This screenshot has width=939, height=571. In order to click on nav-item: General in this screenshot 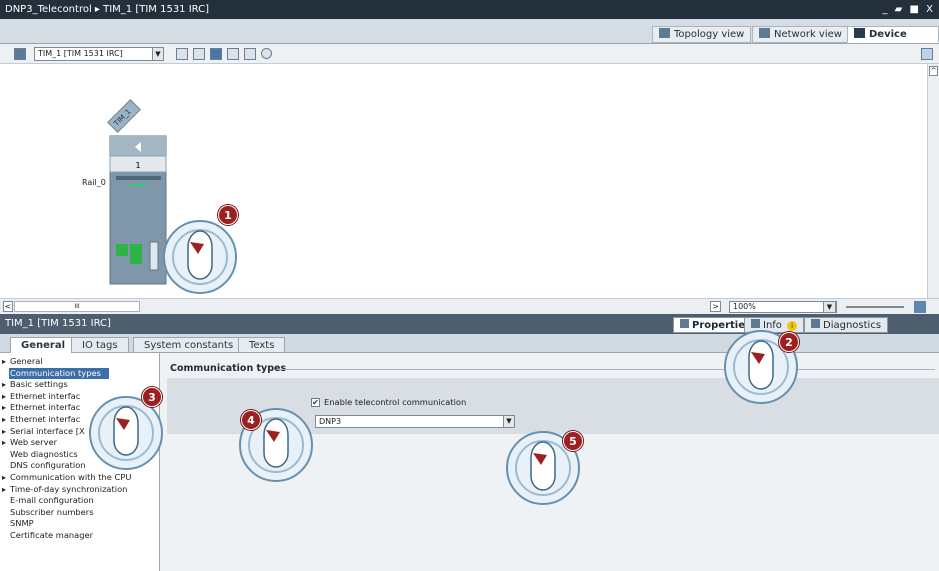, I will do `click(75, 362)`.